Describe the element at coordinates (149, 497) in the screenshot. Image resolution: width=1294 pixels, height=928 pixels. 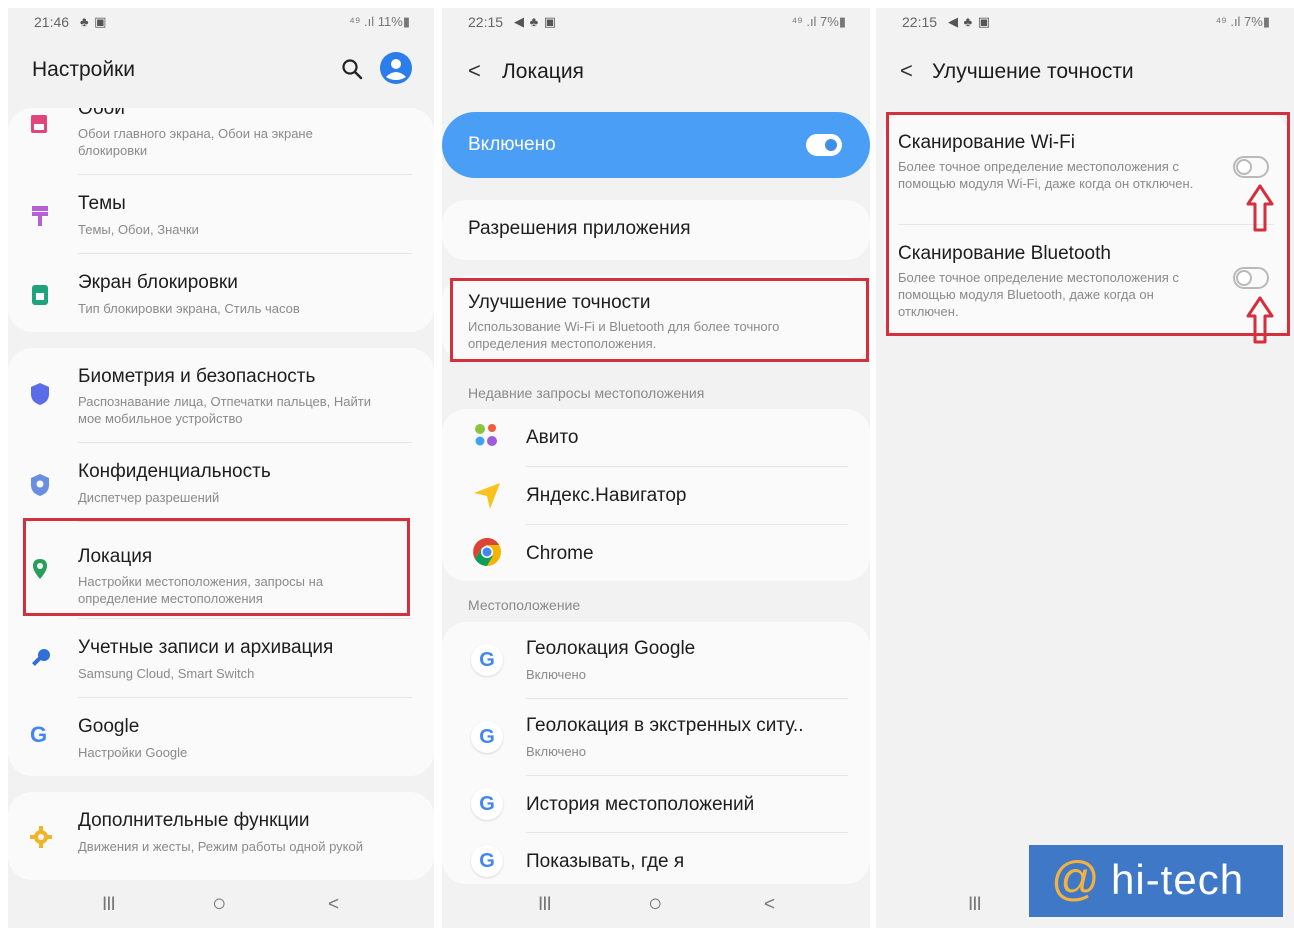
I see `item-subtitle: Диспетчер разрешений` at that location.